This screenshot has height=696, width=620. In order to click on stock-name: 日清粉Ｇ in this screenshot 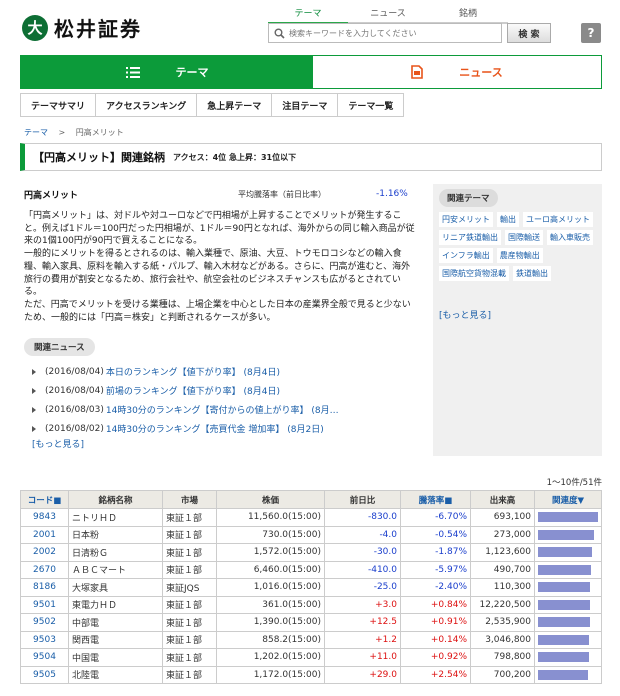, I will do `click(115, 552)`.